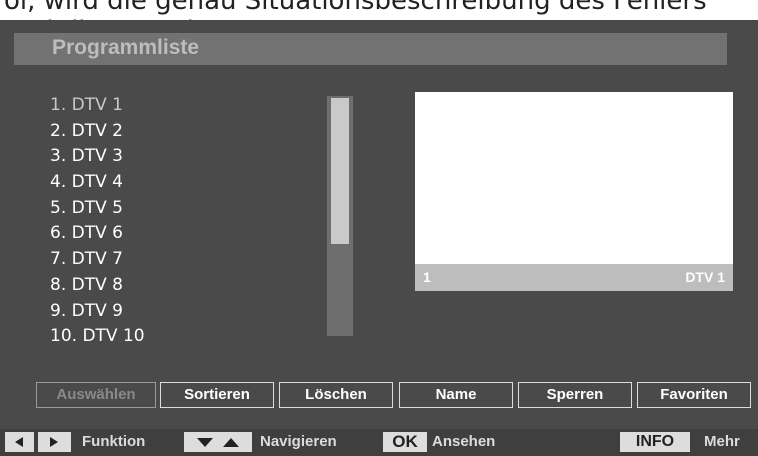 The width and height of the screenshot is (758, 456). What do you see at coordinates (205, 442) in the screenshot?
I see `arrow-down-icon` at bounding box center [205, 442].